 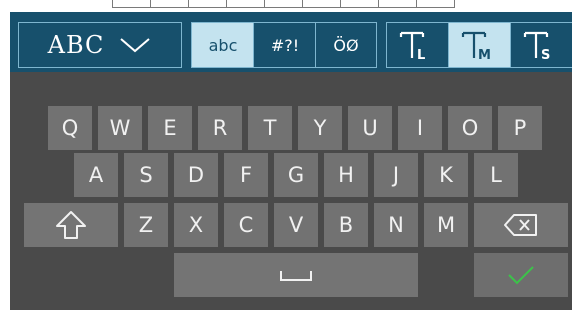 I want to click on key-label: U, so click(x=370, y=128).